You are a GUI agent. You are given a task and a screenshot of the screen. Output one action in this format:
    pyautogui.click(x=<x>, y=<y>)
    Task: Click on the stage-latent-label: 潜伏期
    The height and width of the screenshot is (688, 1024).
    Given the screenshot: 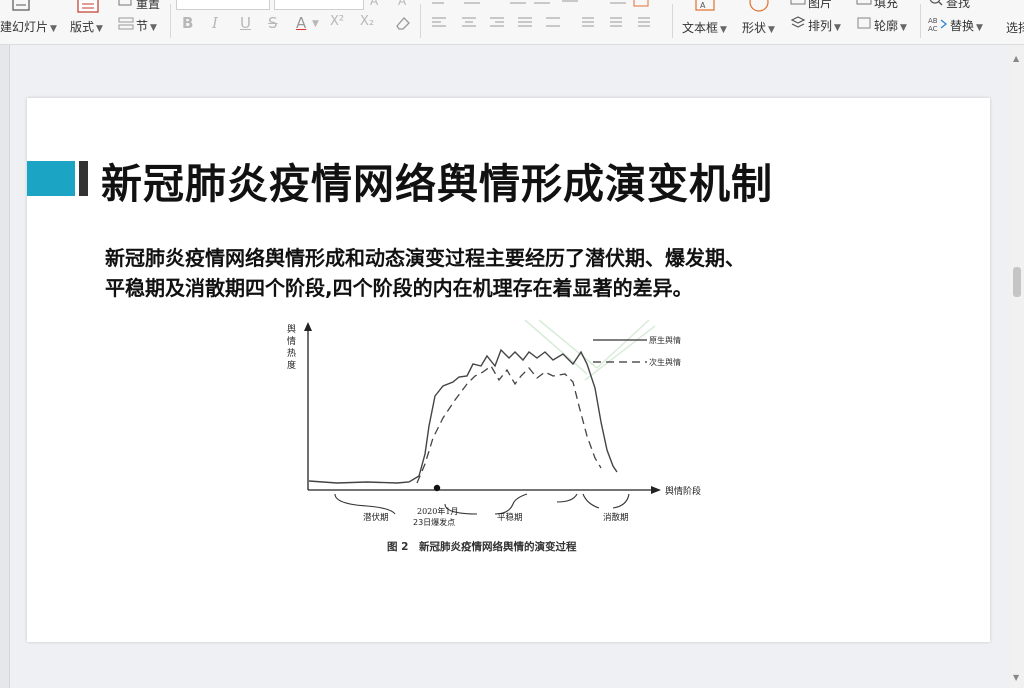 What is the action you would take?
    pyautogui.click(x=376, y=517)
    